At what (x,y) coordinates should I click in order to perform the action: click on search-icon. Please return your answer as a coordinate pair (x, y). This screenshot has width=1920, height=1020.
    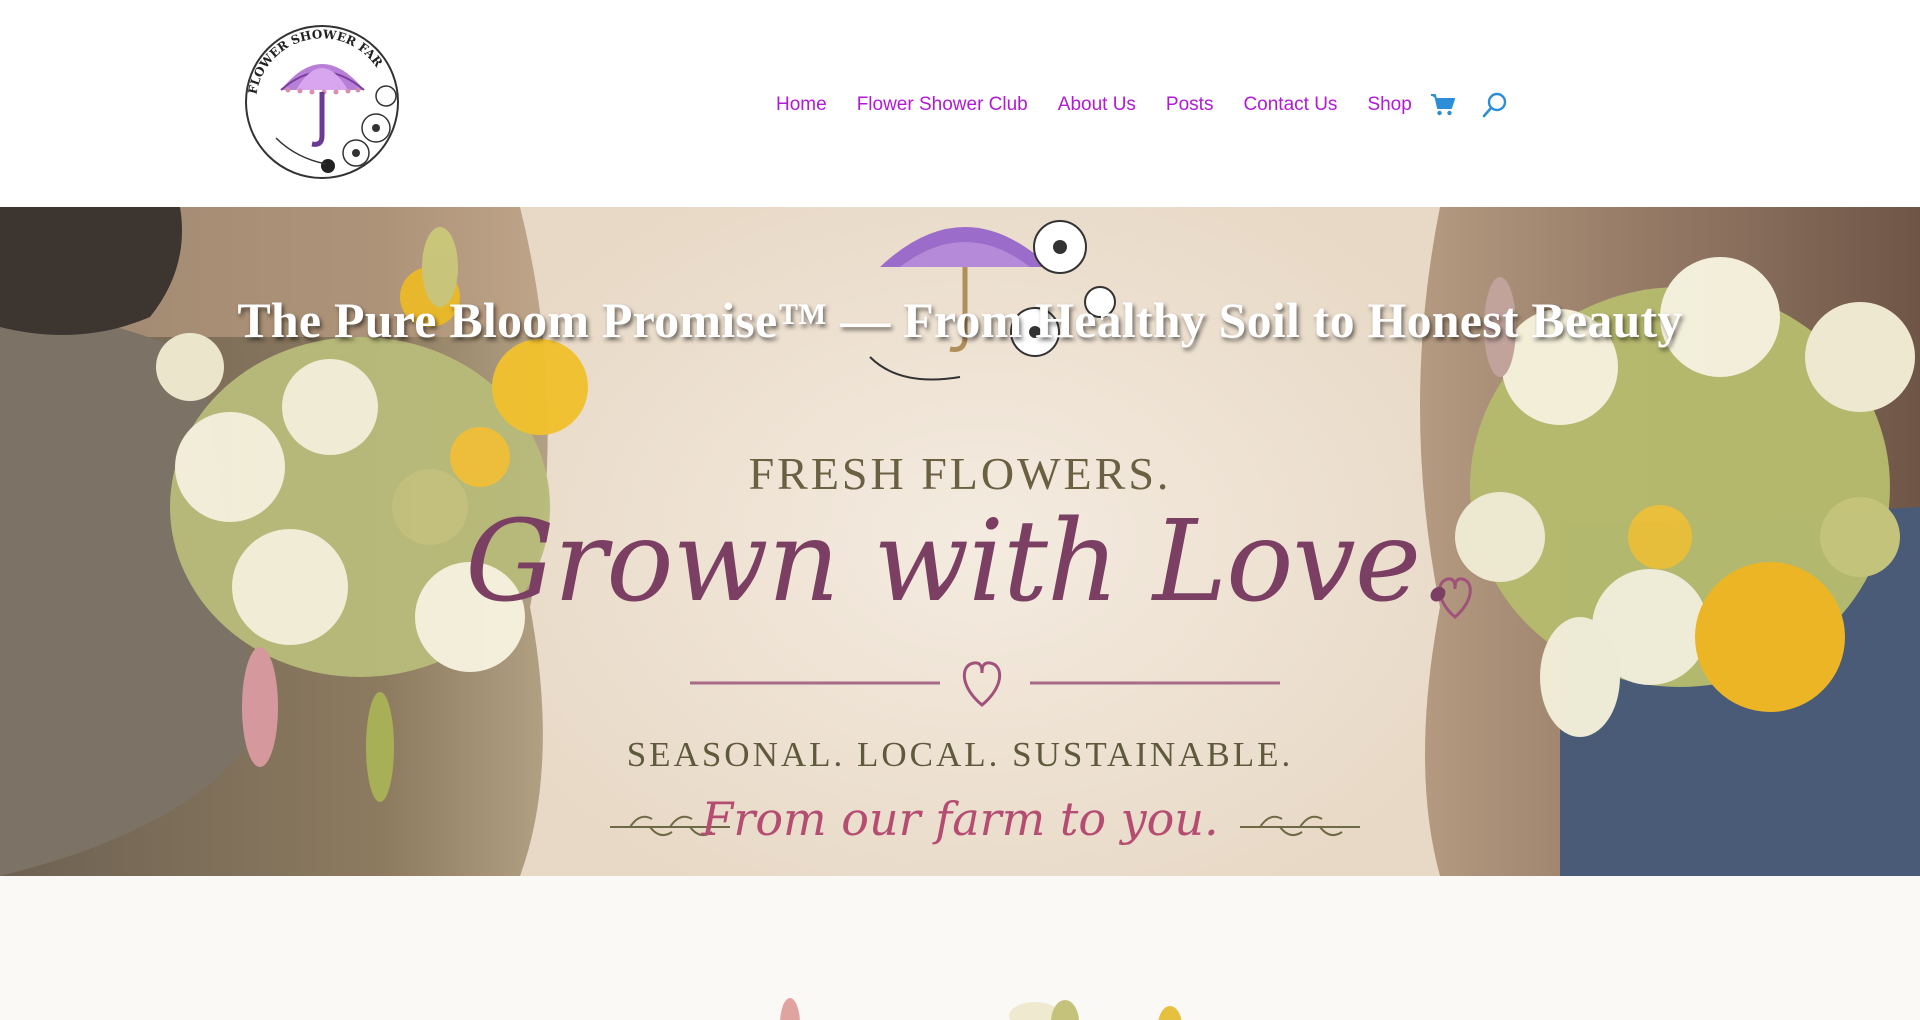
    Looking at the image, I should click on (1495, 105).